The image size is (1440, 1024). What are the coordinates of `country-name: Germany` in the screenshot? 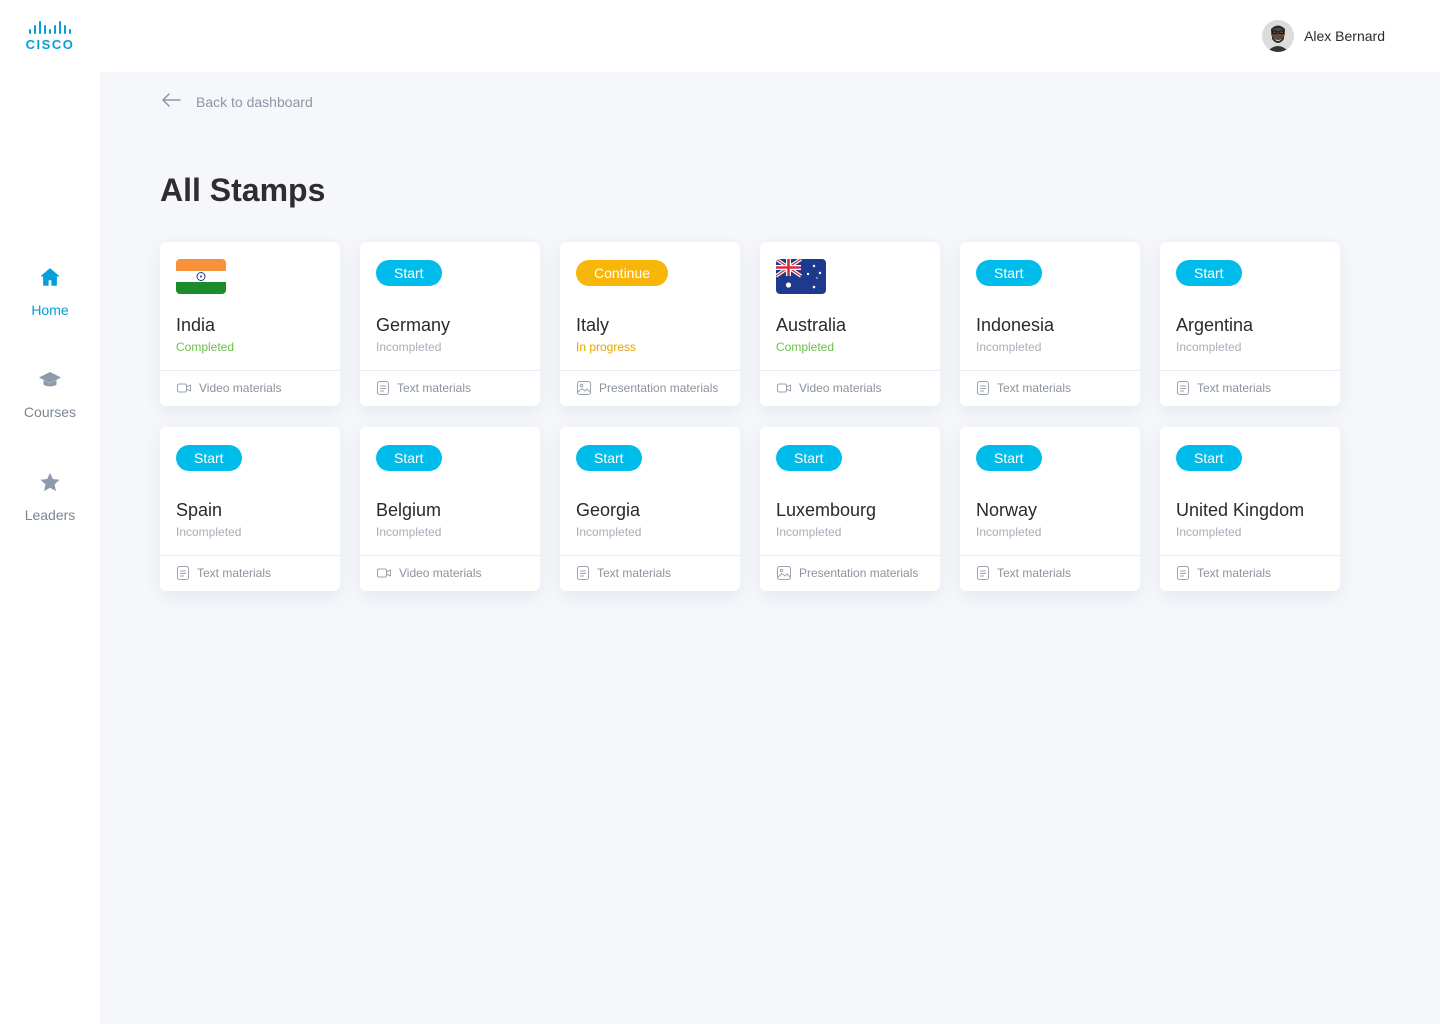 It's located at (413, 325).